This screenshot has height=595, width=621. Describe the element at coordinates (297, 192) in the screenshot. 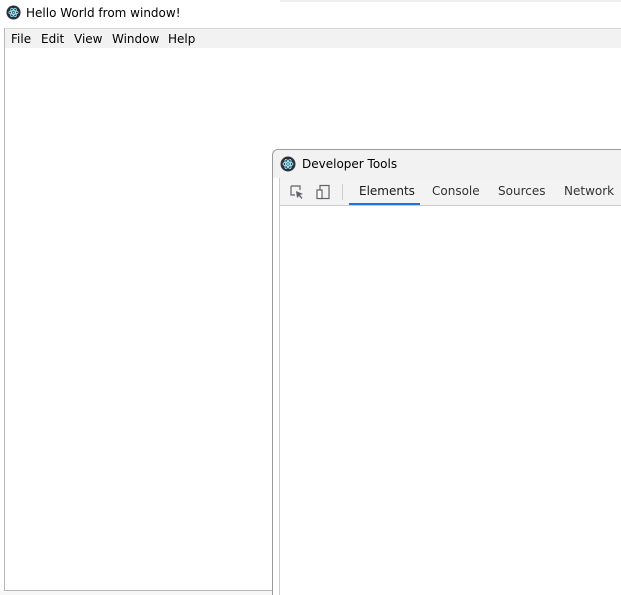

I see `inspect-element-icon` at that location.